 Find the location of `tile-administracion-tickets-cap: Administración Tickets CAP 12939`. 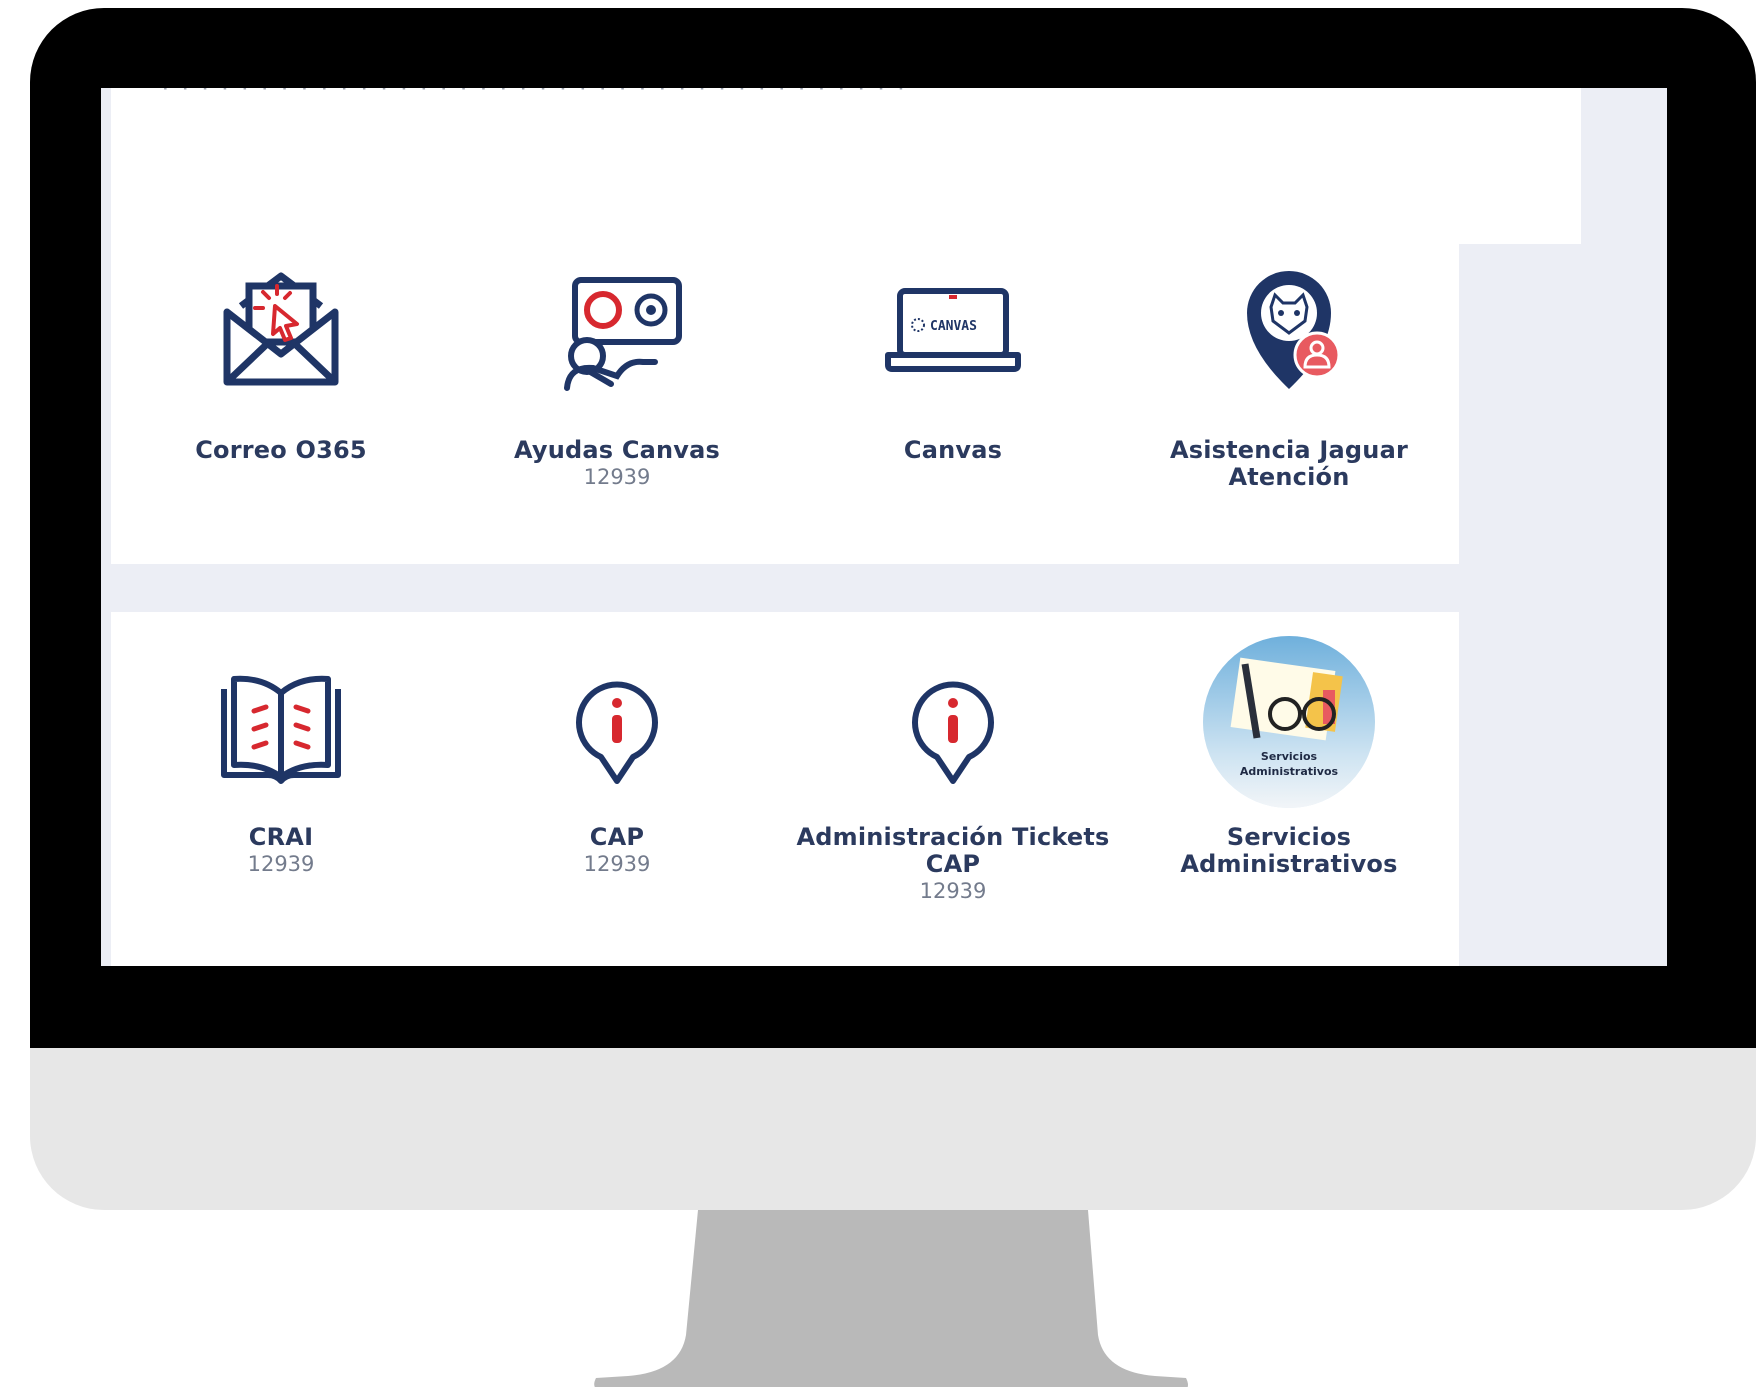

tile-administracion-tickets-cap: Administración Tickets CAP 12939 is located at coordinates (953, 789).